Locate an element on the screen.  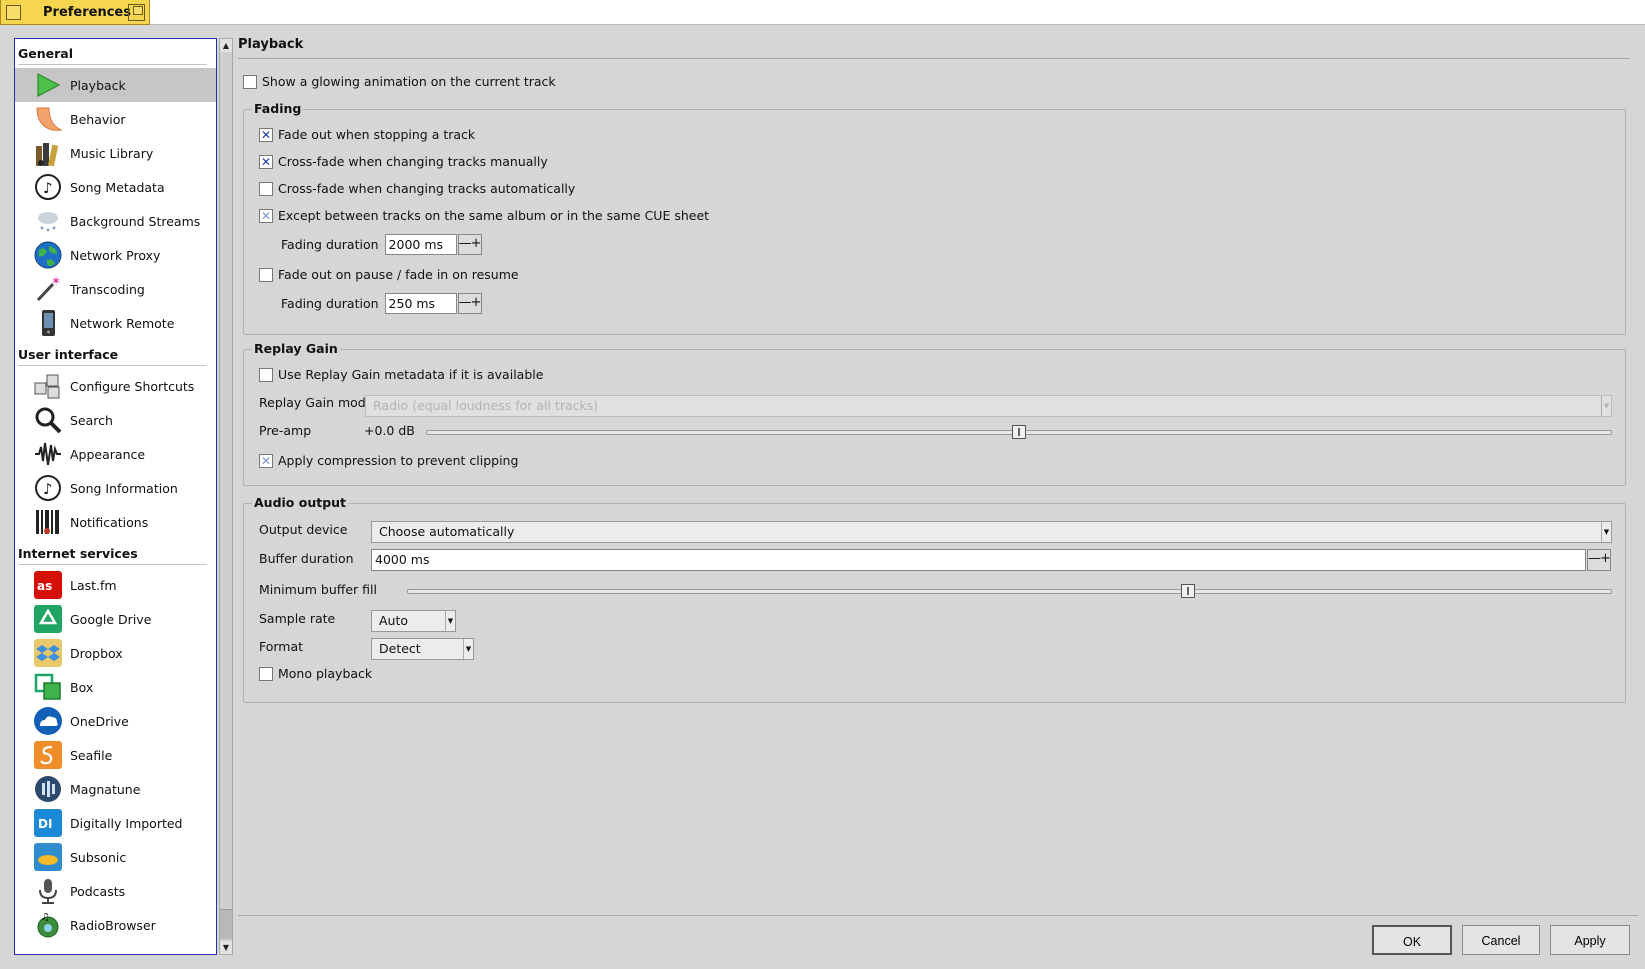
compression-label: Apply compression to prevent clipping is located at coordinates (398, 460).